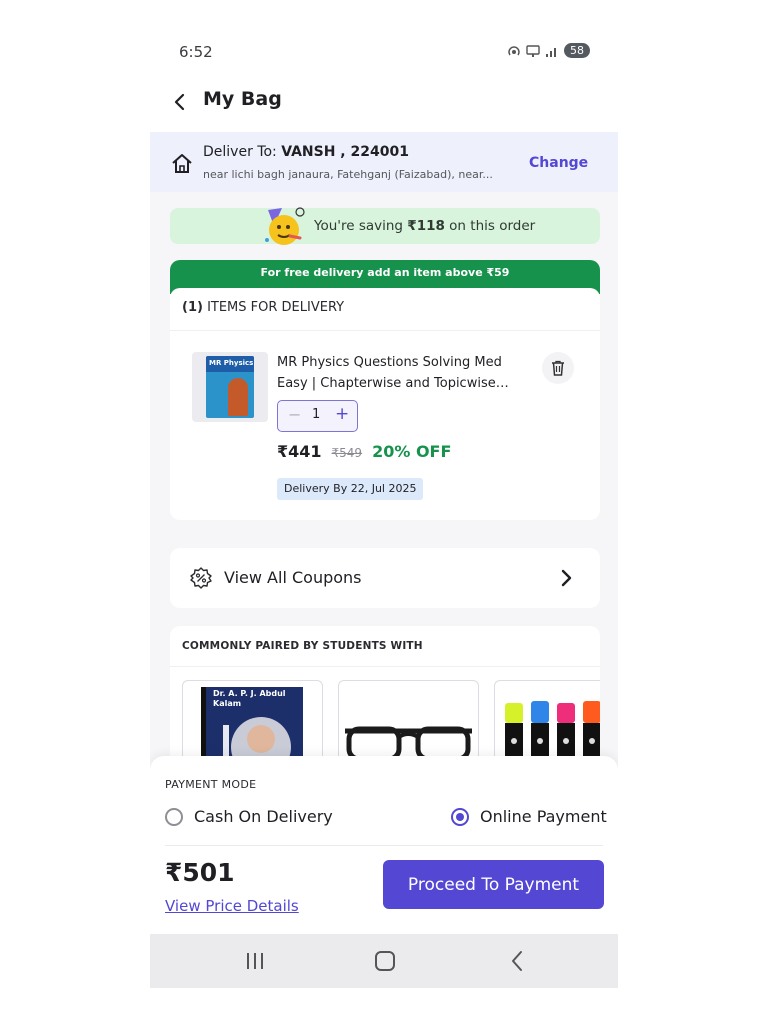 This screenshot has height=1024, width=768. Describe the element at coordinates (364, 451) in the screenshot. I see `price-row: ₹441 ₹549 20% OFF` at that location.